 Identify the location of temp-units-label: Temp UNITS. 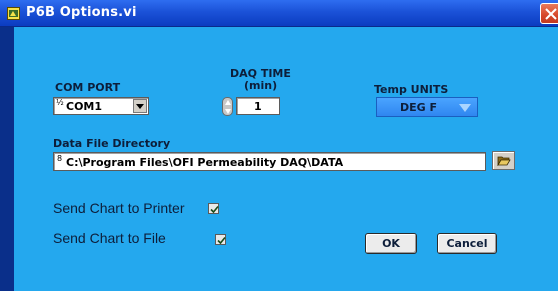
(411, 89).